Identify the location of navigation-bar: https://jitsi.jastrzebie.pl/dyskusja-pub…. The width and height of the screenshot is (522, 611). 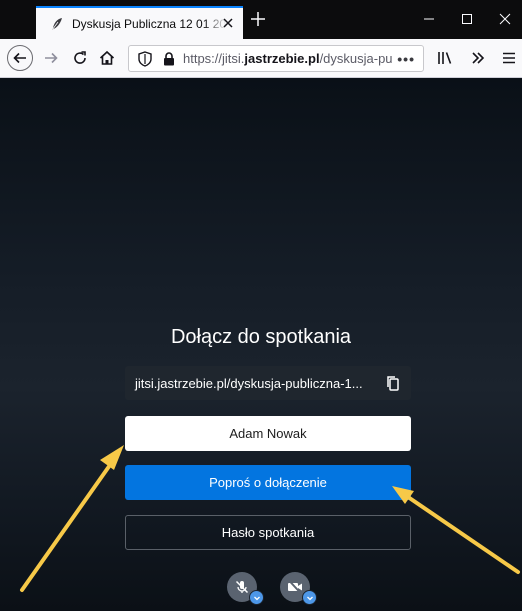
(261, 58).